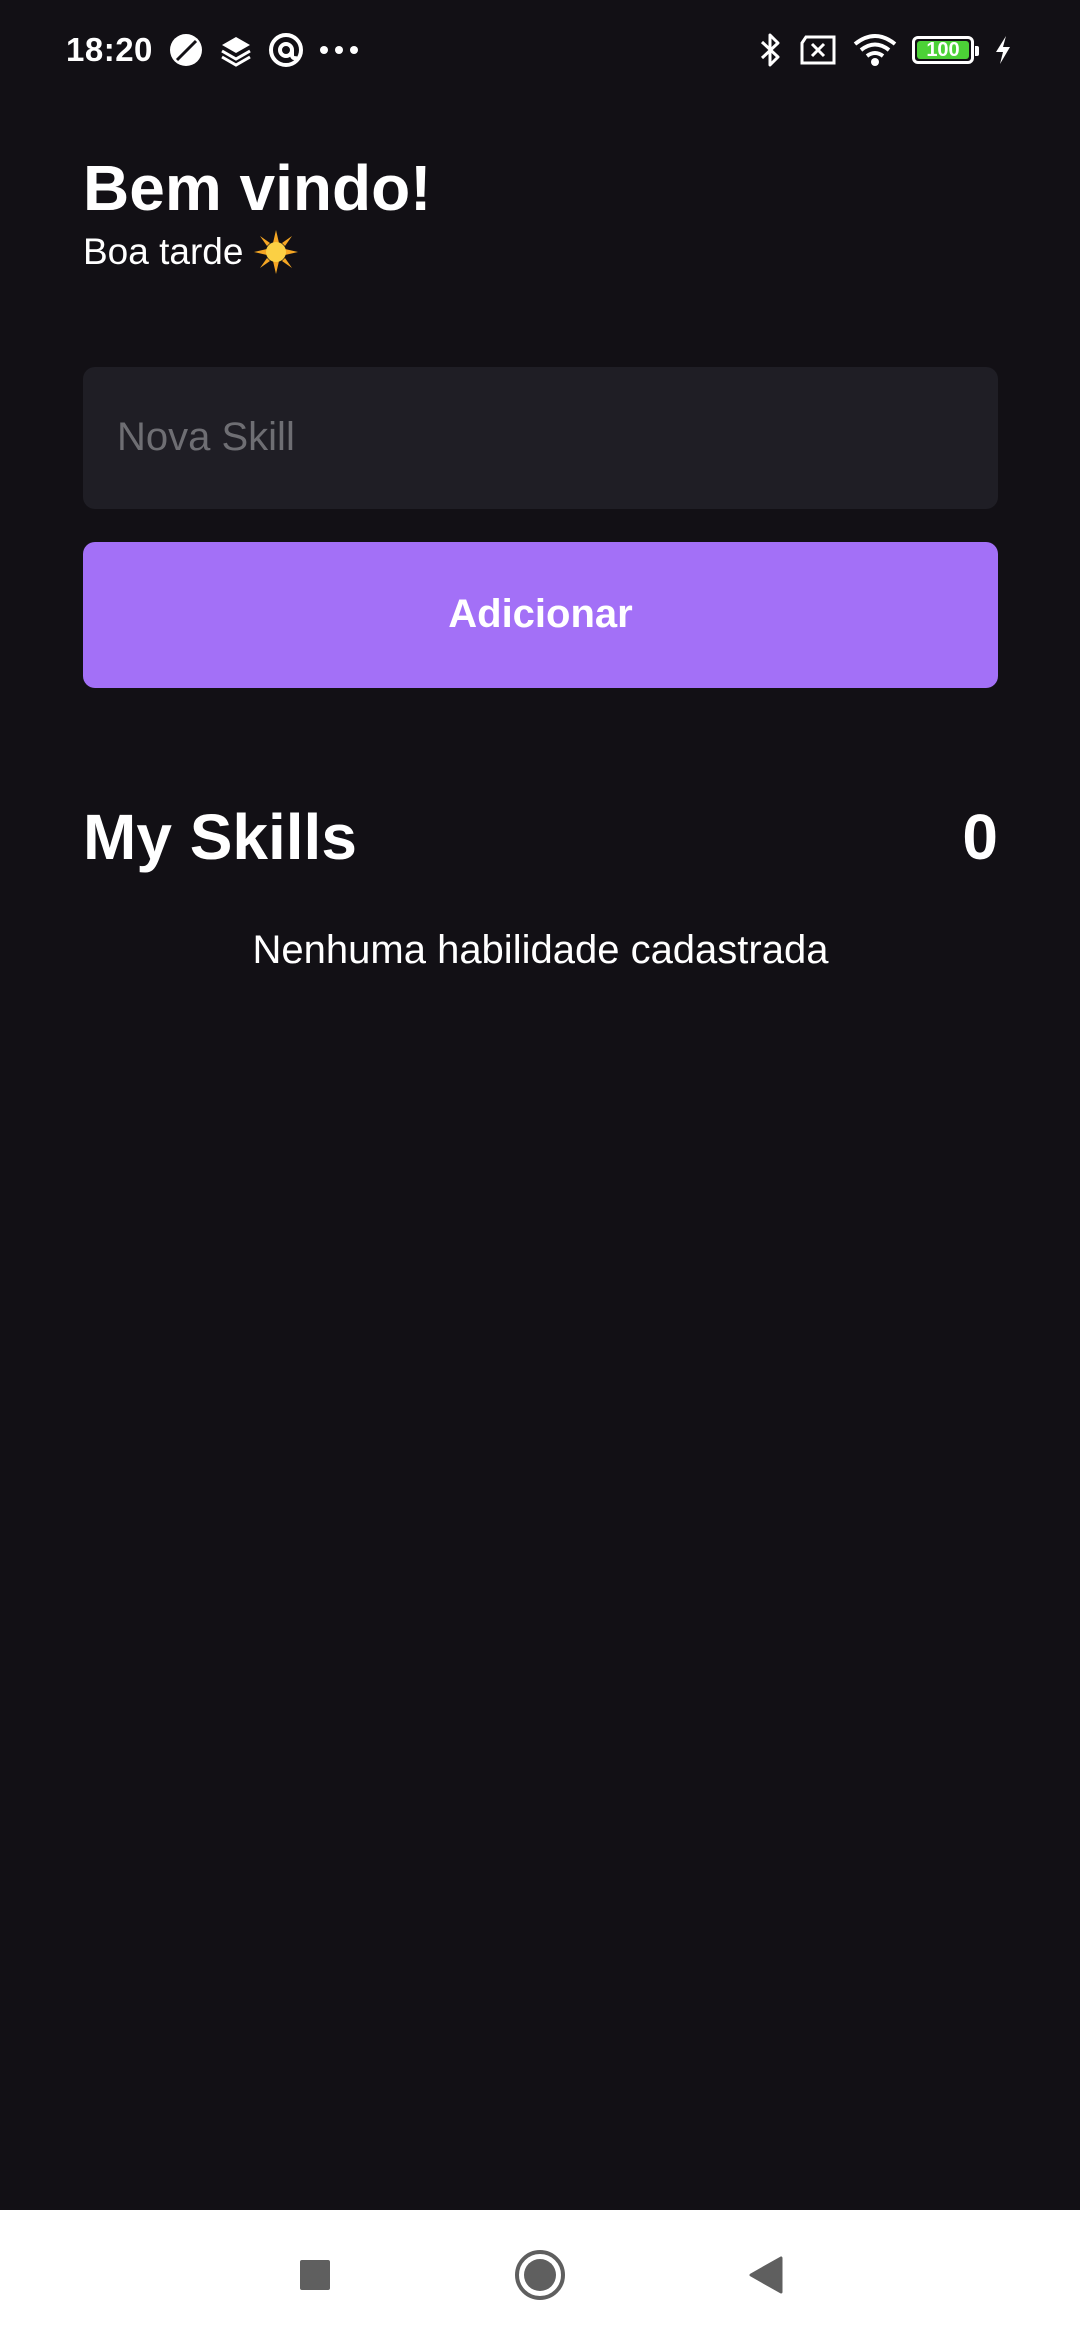 The height and width of the screenshot is (2340, 1080). What do you see at coordinates (315, 2275) in the screenshot?
I see `recents-square-icon` at bounding box center [315, 2275].